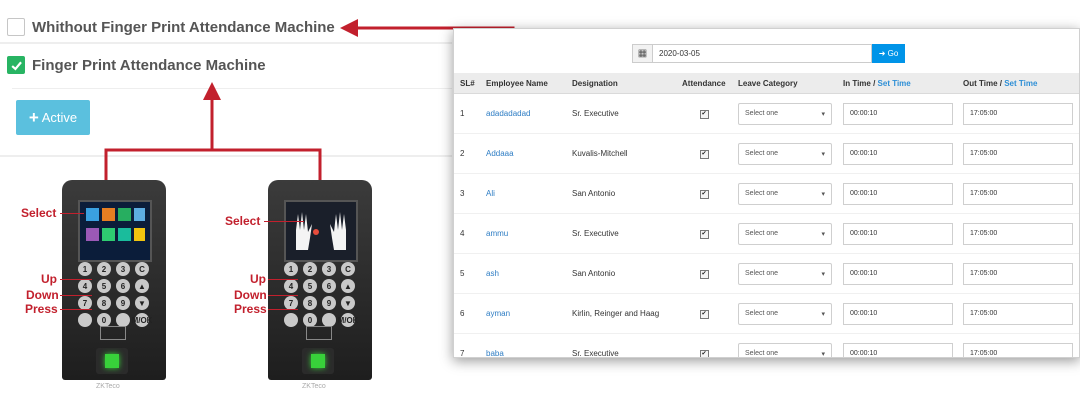 The height and width of the screenshot is (410, 1080). What do you see at coordinates (115, 231) in the screenshot?
I see `device-menu-screen` at bounding box center [115, 231].